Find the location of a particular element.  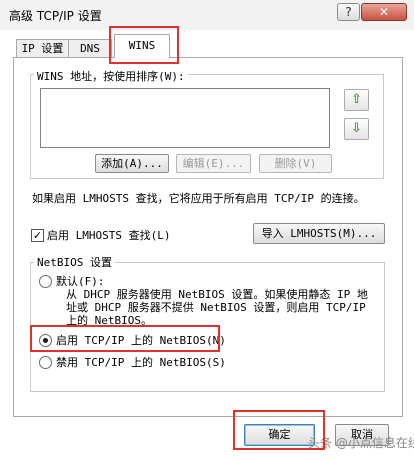

lmhosts-note: 如果启用 LMHOSTS 查找，它将应用于所有启用 TCP/IP 的连接。 is located at coordinates (198, 198).